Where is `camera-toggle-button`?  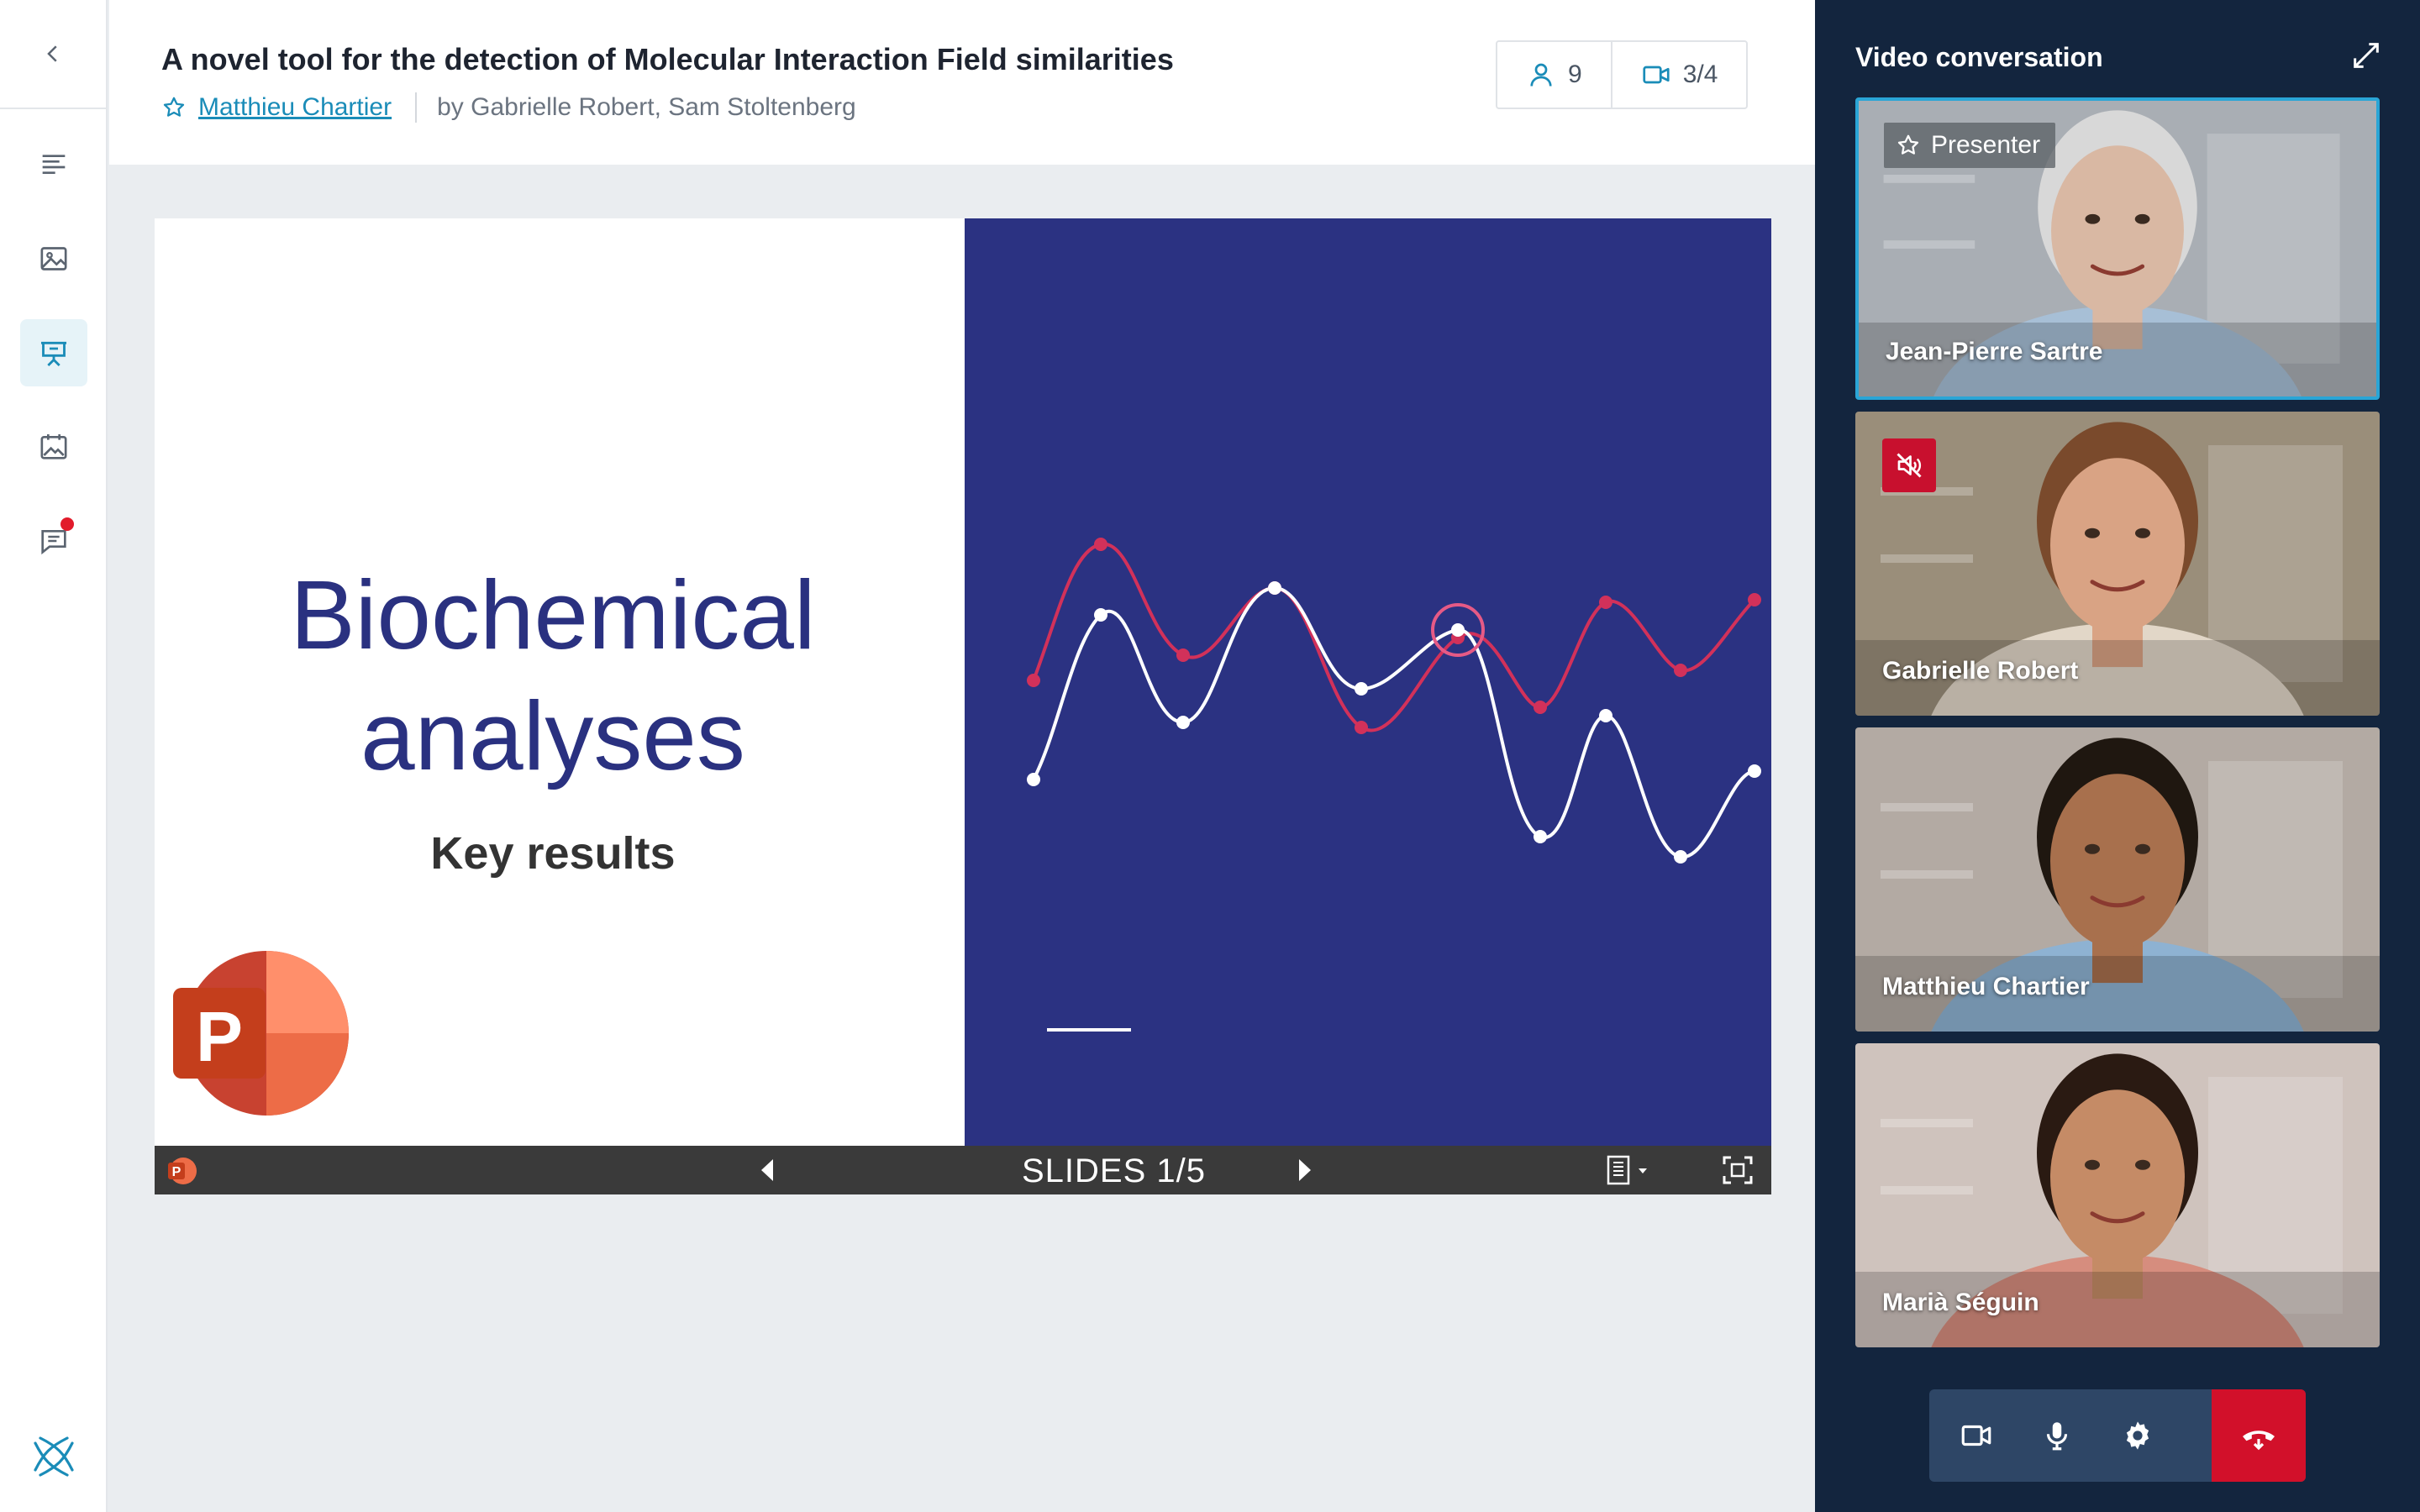
camera-toggle-button is located at coordinates (1977, 1435).